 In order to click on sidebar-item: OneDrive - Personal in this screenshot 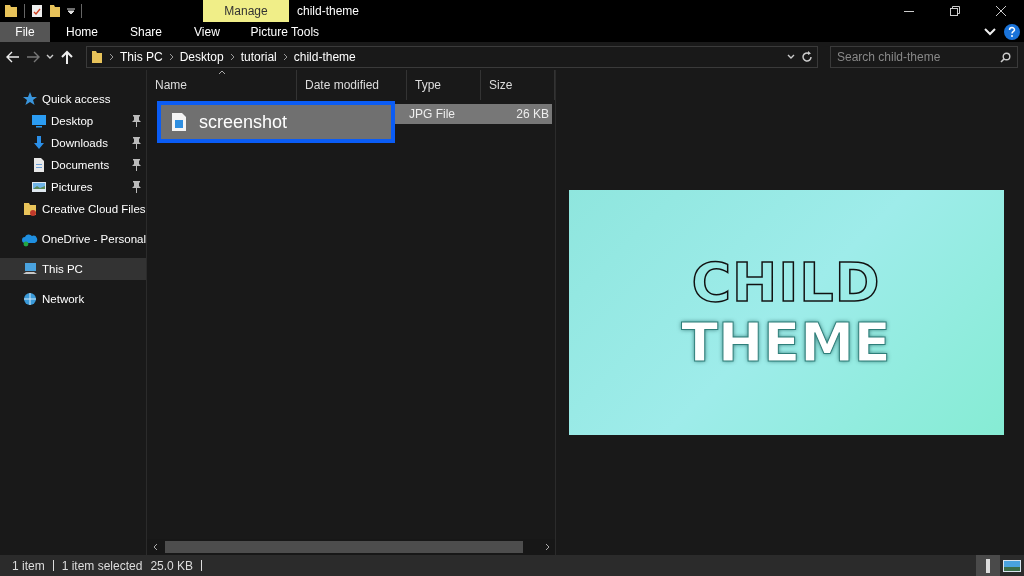, I will do `click(73, 239)`.